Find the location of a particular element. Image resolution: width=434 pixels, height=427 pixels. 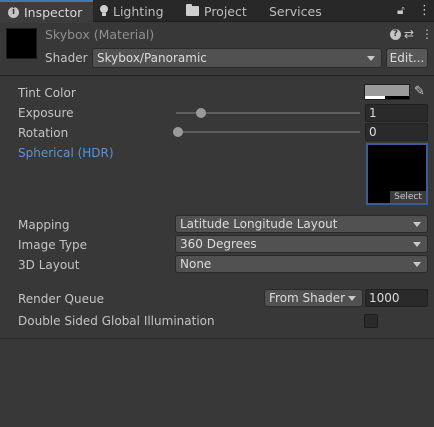

double-sided-gi-label: Double Sided Global Illumination is located at coordinates (116, 321).